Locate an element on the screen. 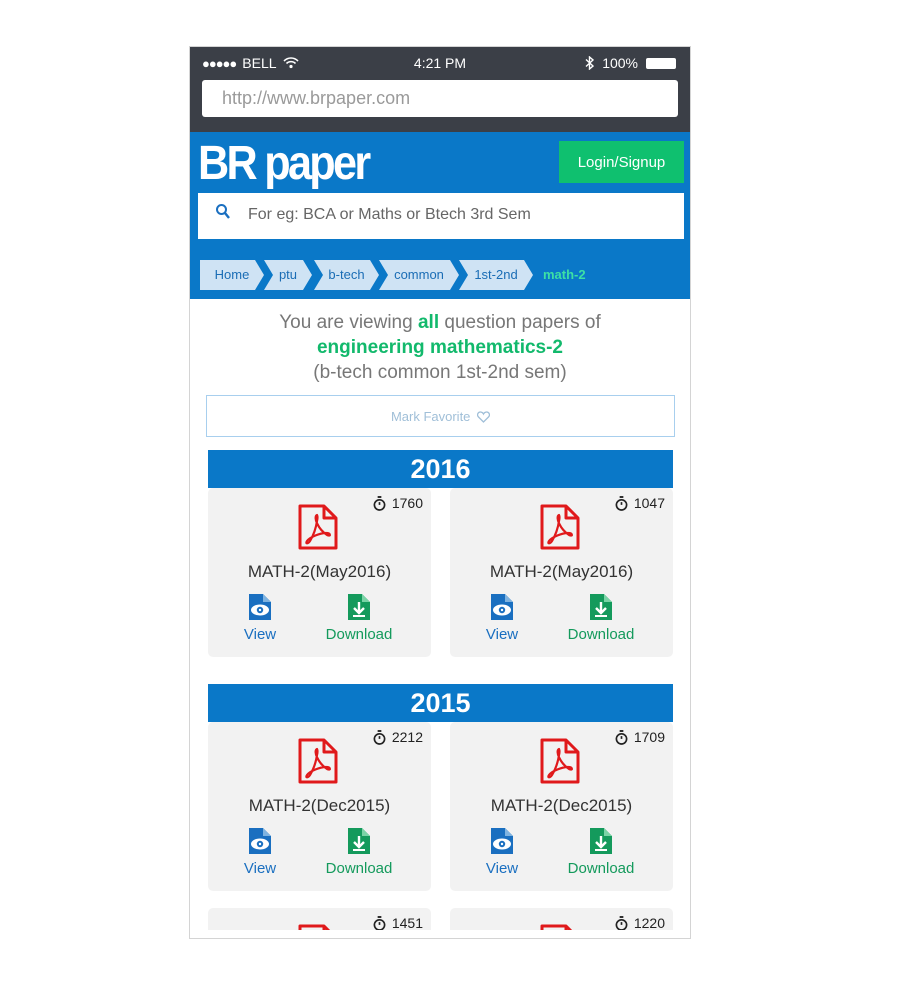 Image resolution: width=900 pixels, height=987 pixels. year-header-2015: 2015 is located at coordinates (440, 703).